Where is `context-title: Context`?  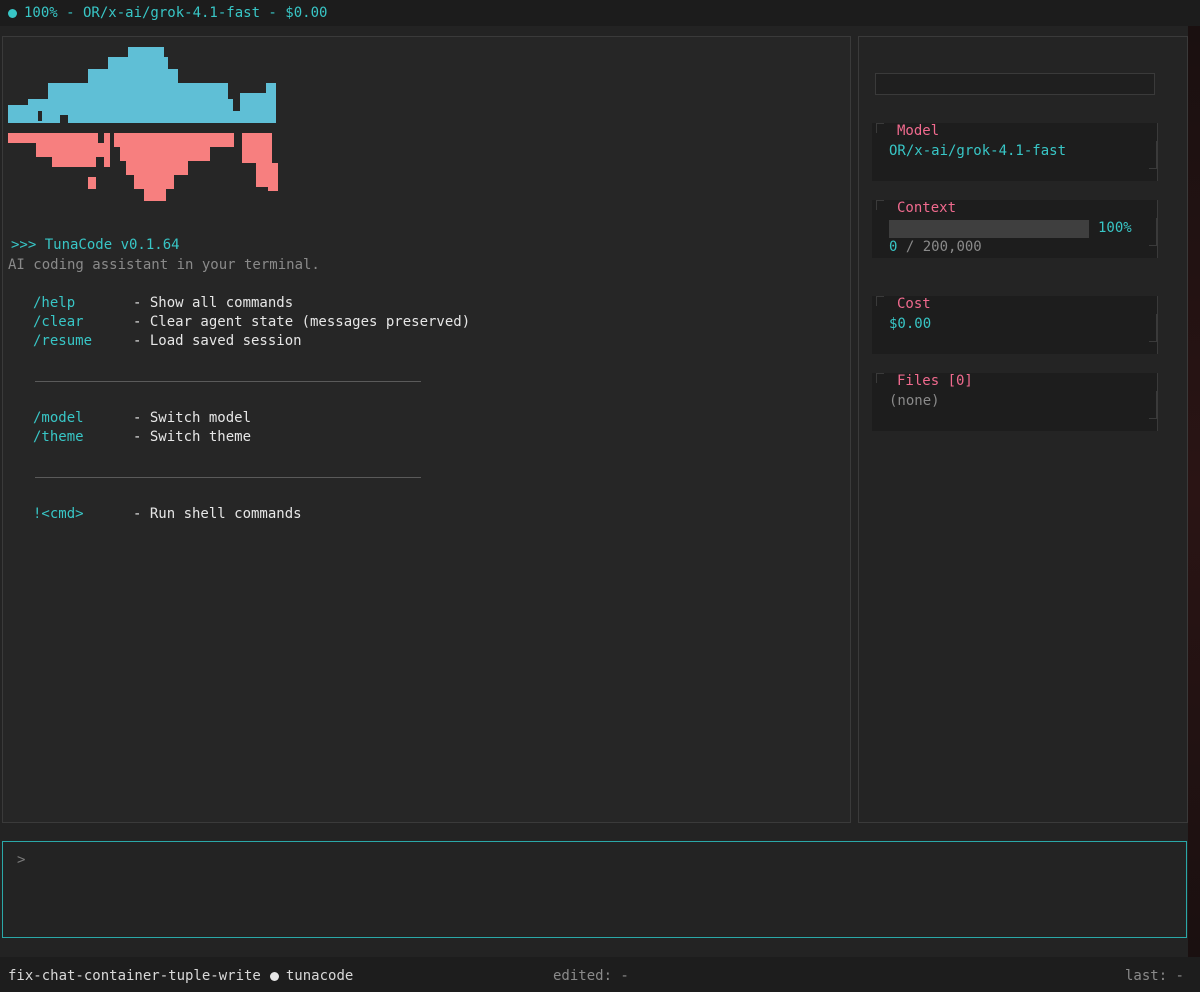
context-title: Context is located at coordinates (927, 208).